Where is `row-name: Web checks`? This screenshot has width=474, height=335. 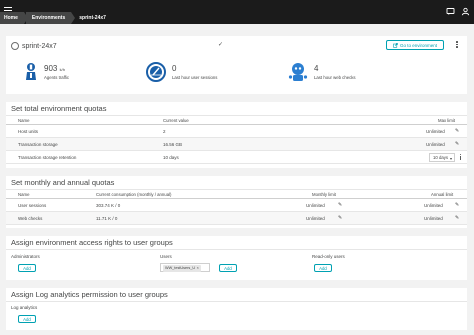
row-name: Web checks is located at coordinates (30, 218).